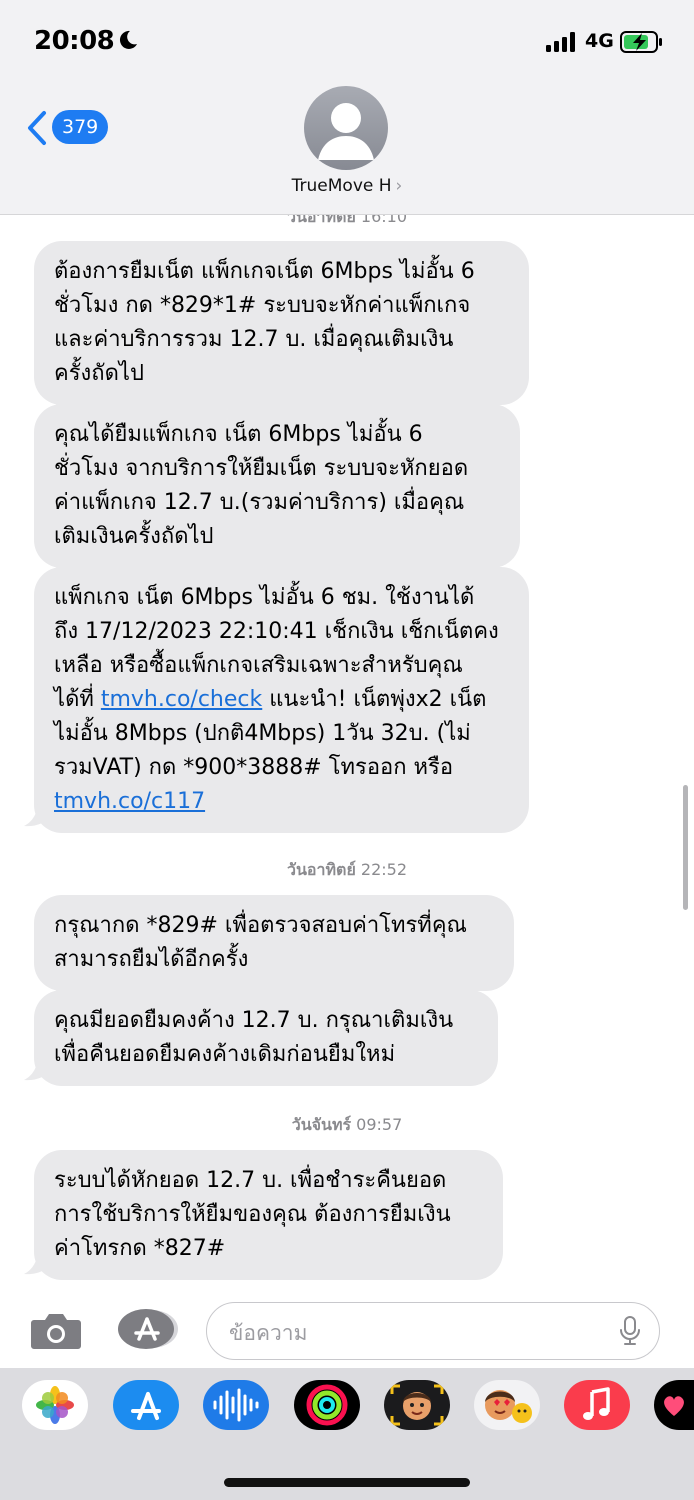  What do you see at coordinates (507, 1405) in the screenshot?
I see `animoji-stickers-app-icon` at bounding box center [507, 1405].